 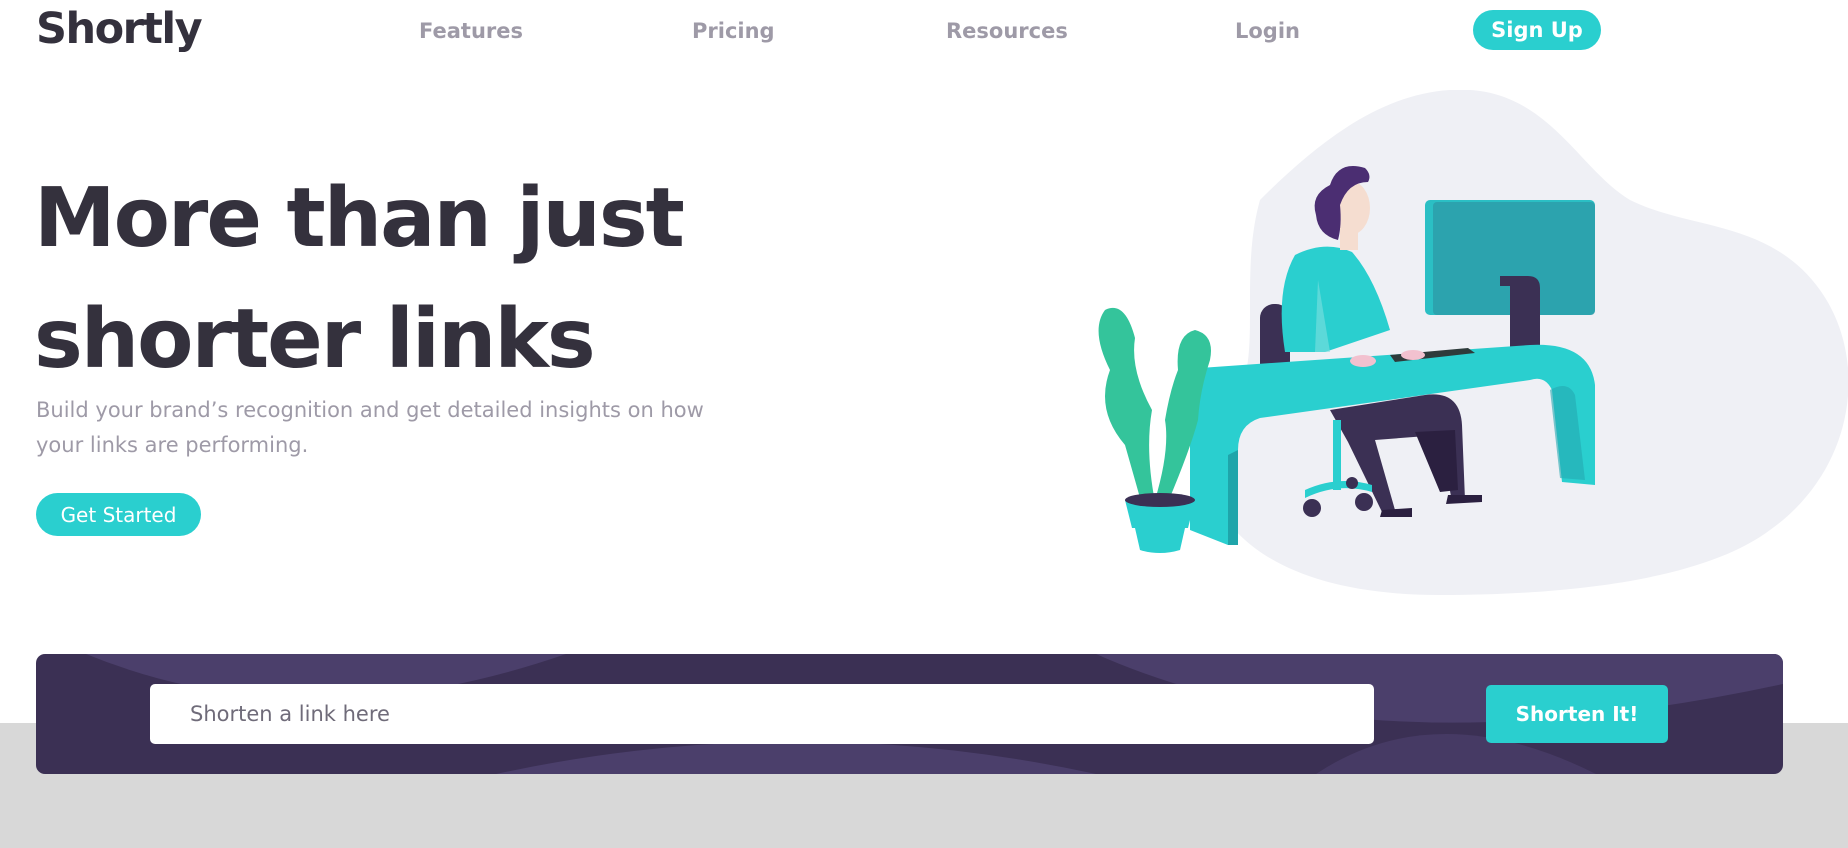 I want to click on shorten-link-input, so click(x=762, y=714).